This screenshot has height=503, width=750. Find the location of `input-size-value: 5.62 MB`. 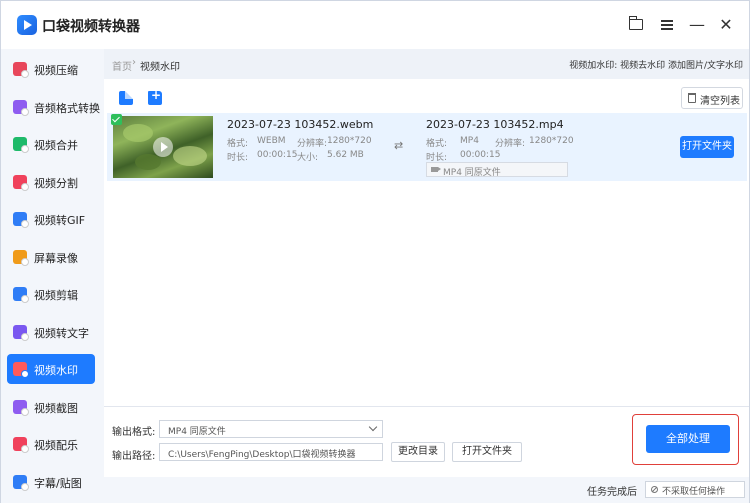

input-size-value: 5.62 MB is located at coordinates (345, 155).